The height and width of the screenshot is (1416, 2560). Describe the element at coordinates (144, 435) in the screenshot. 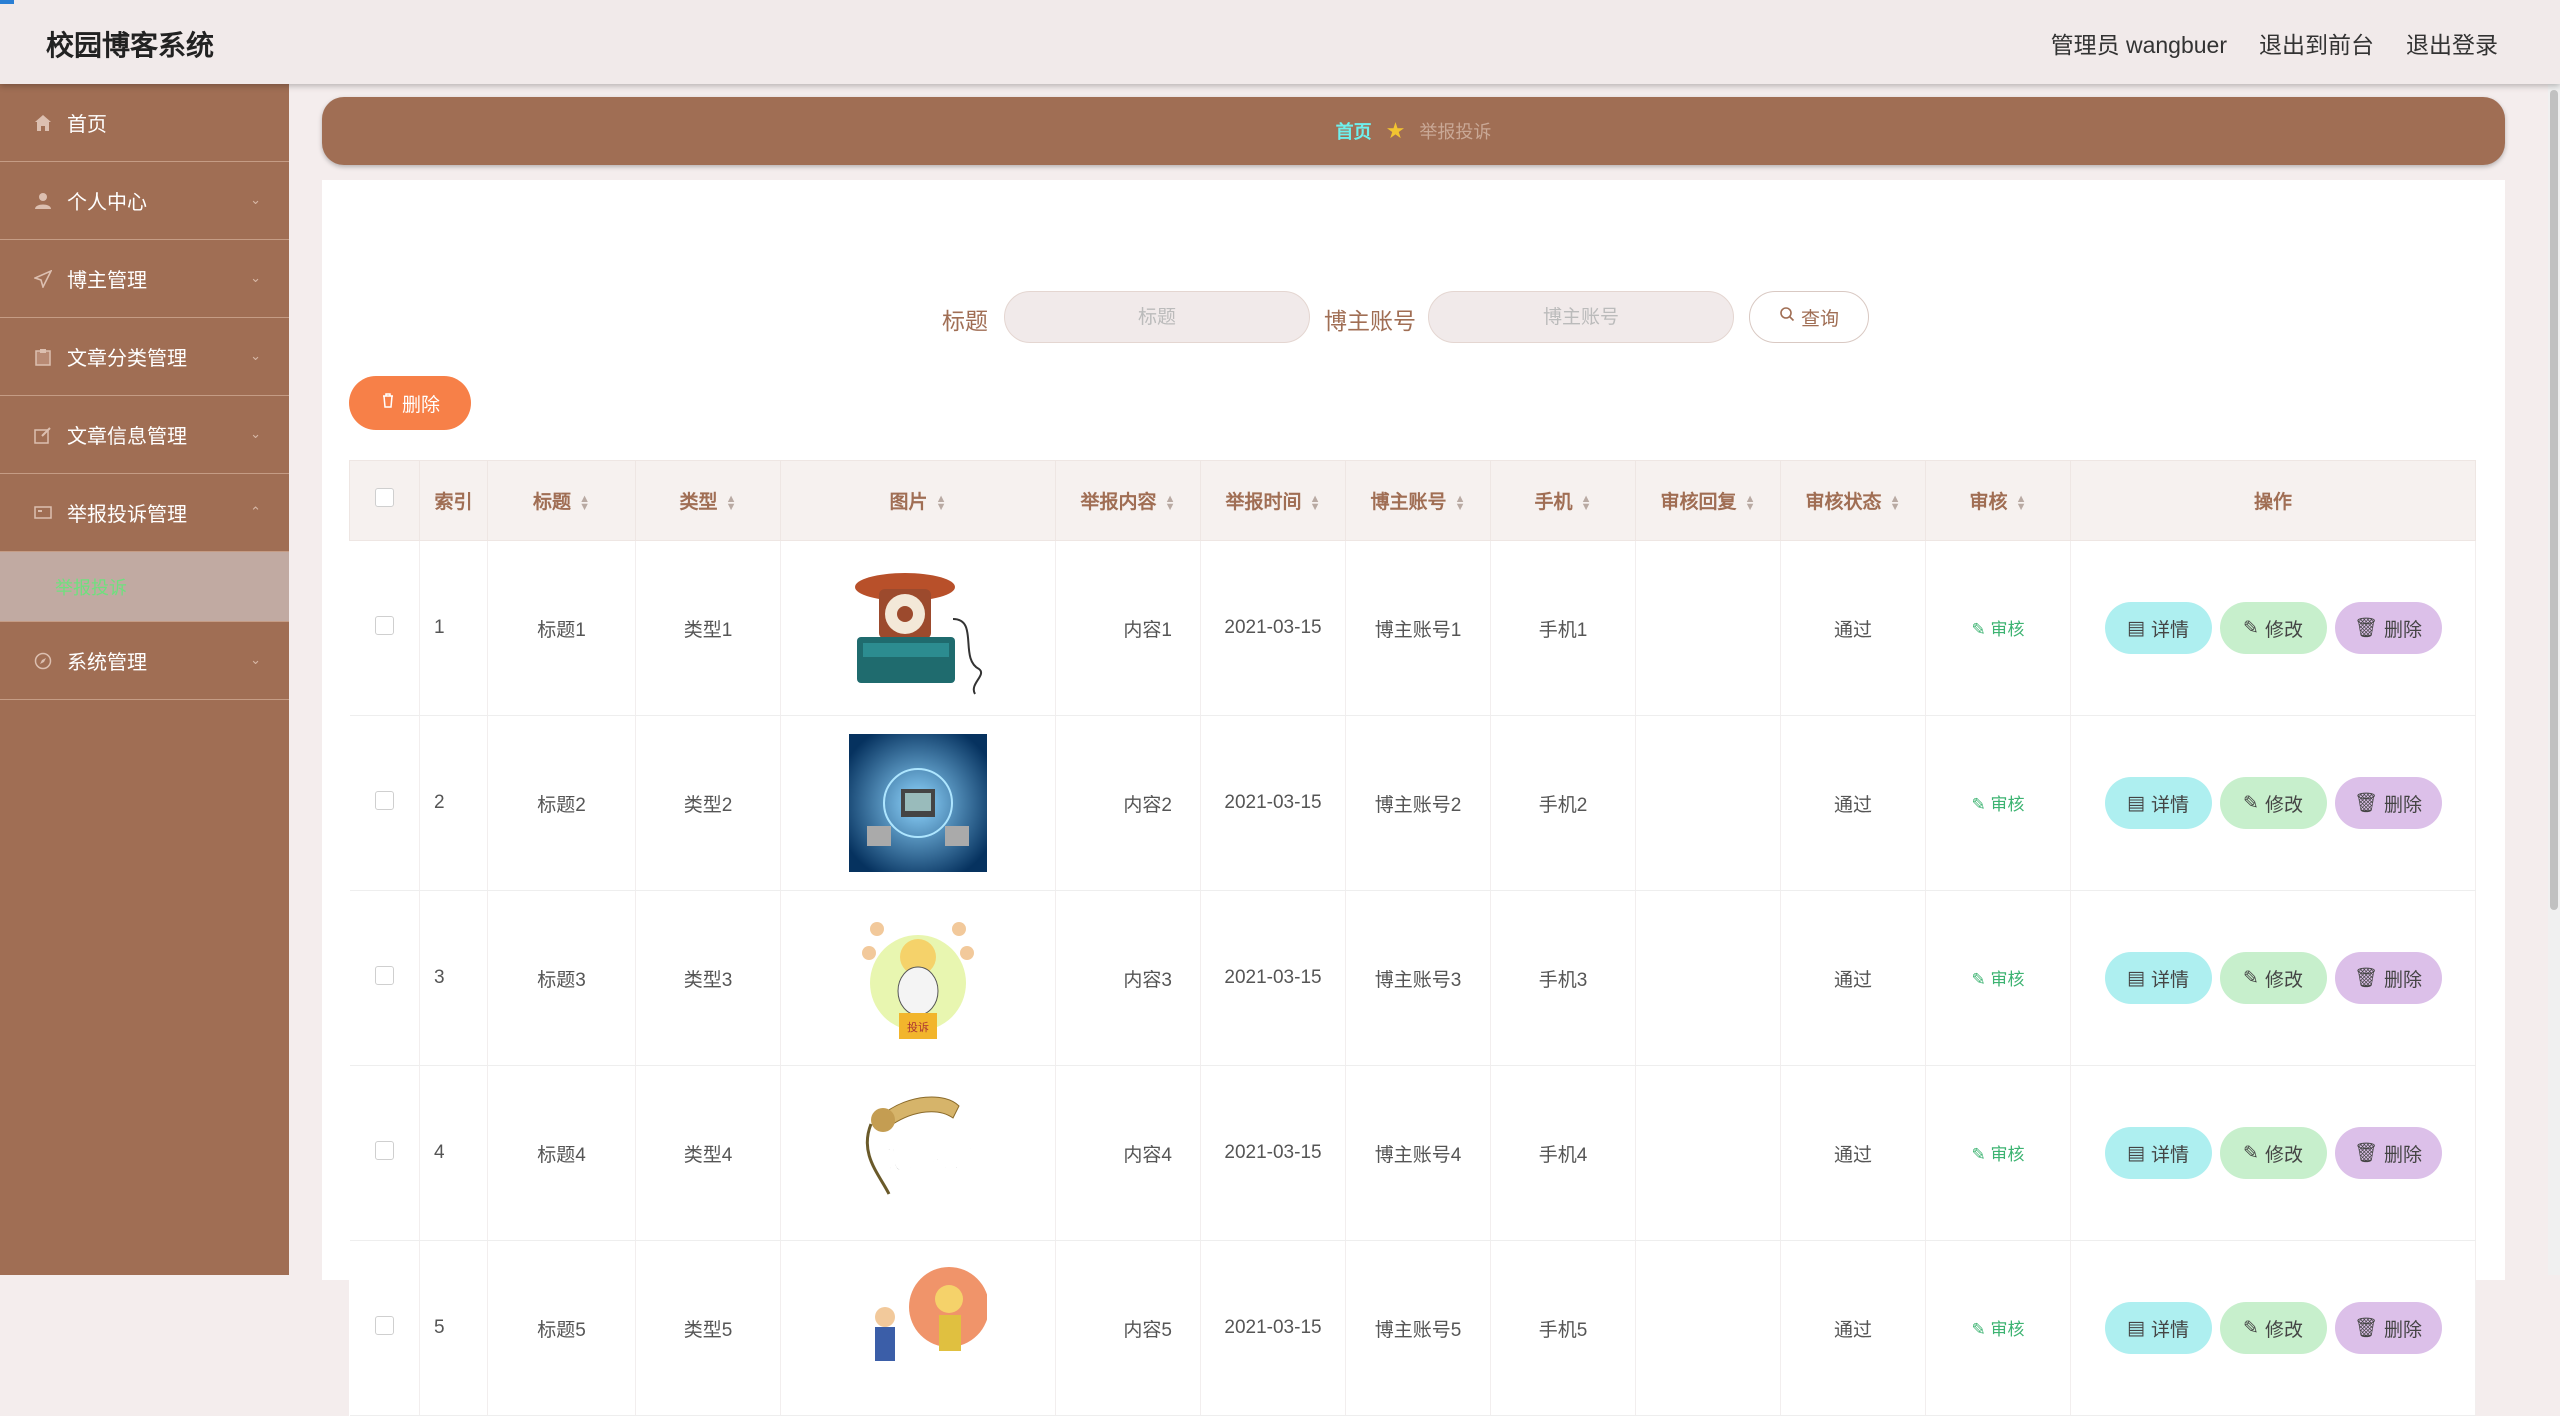

I see `sidebar-item-article-management: 文章信息管理 ⌄` at that location.